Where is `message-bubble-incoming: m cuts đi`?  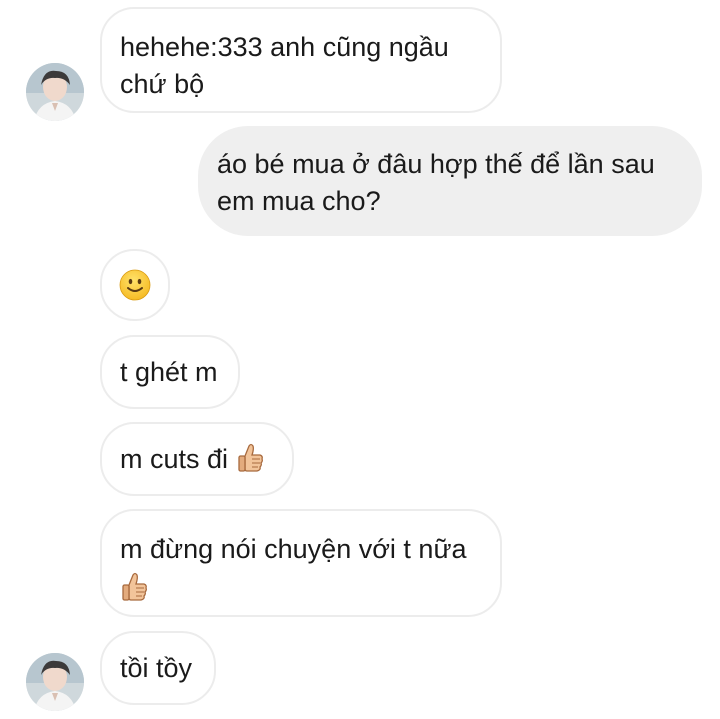 message-bubble-incoming: m cuts đi is located at coordinates (197, 459).